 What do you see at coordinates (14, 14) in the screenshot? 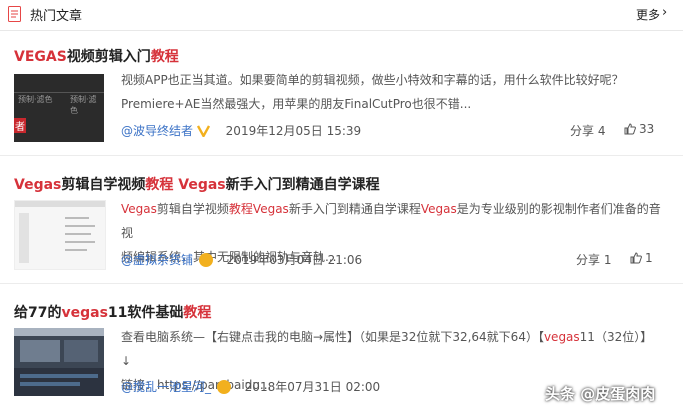
I see `document-icon` at bounding box center [14, 14].